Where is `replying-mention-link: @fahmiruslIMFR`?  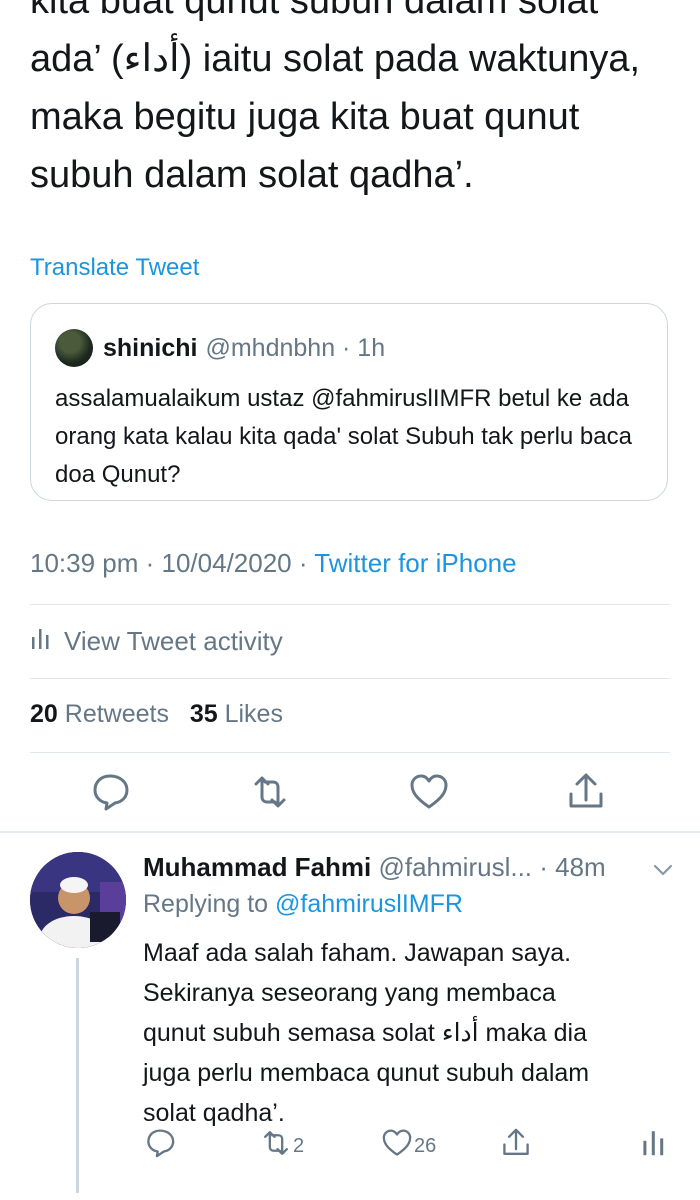
replying-mention-link: @fahmiruslIMFR is located at coordinates (369, 904).